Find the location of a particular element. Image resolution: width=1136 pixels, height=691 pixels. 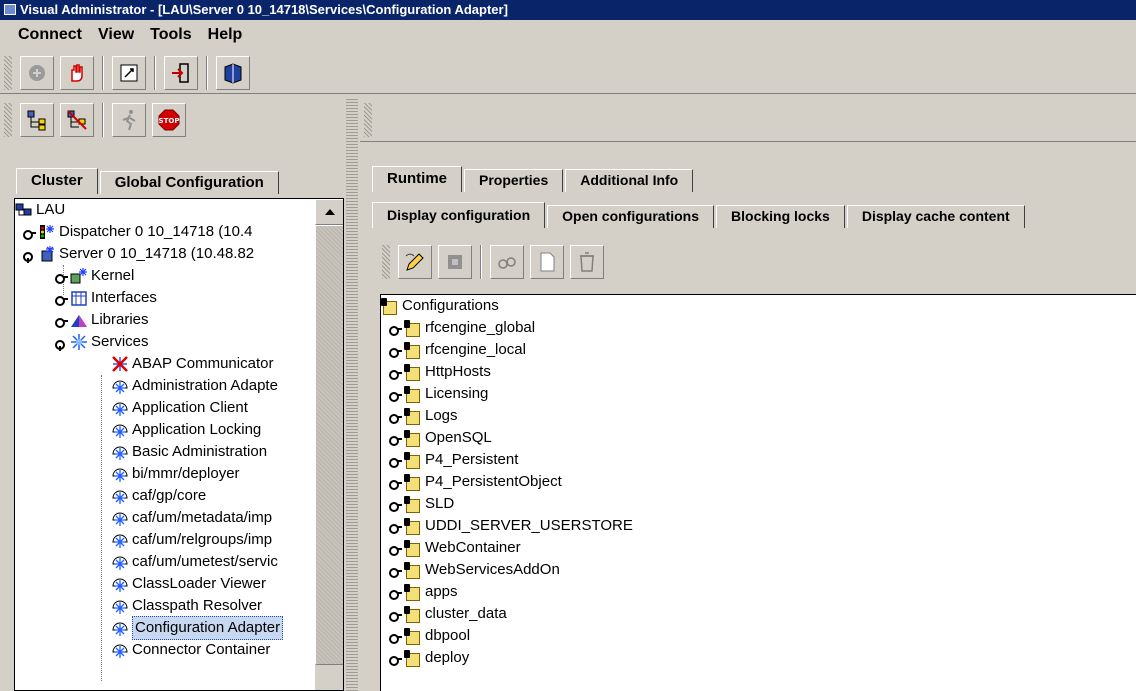

service-item: Application Locking is located at coordinates (186, 430).